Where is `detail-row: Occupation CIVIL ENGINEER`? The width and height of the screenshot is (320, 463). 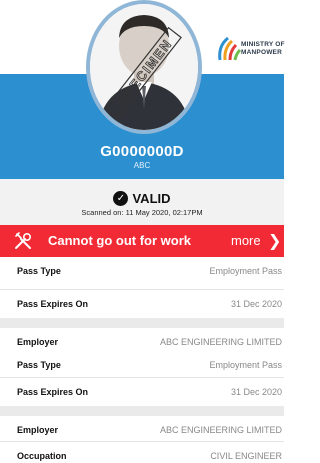
detail-row: Occupation CIVIL ENGINEER is located at coordinates (142, 452).